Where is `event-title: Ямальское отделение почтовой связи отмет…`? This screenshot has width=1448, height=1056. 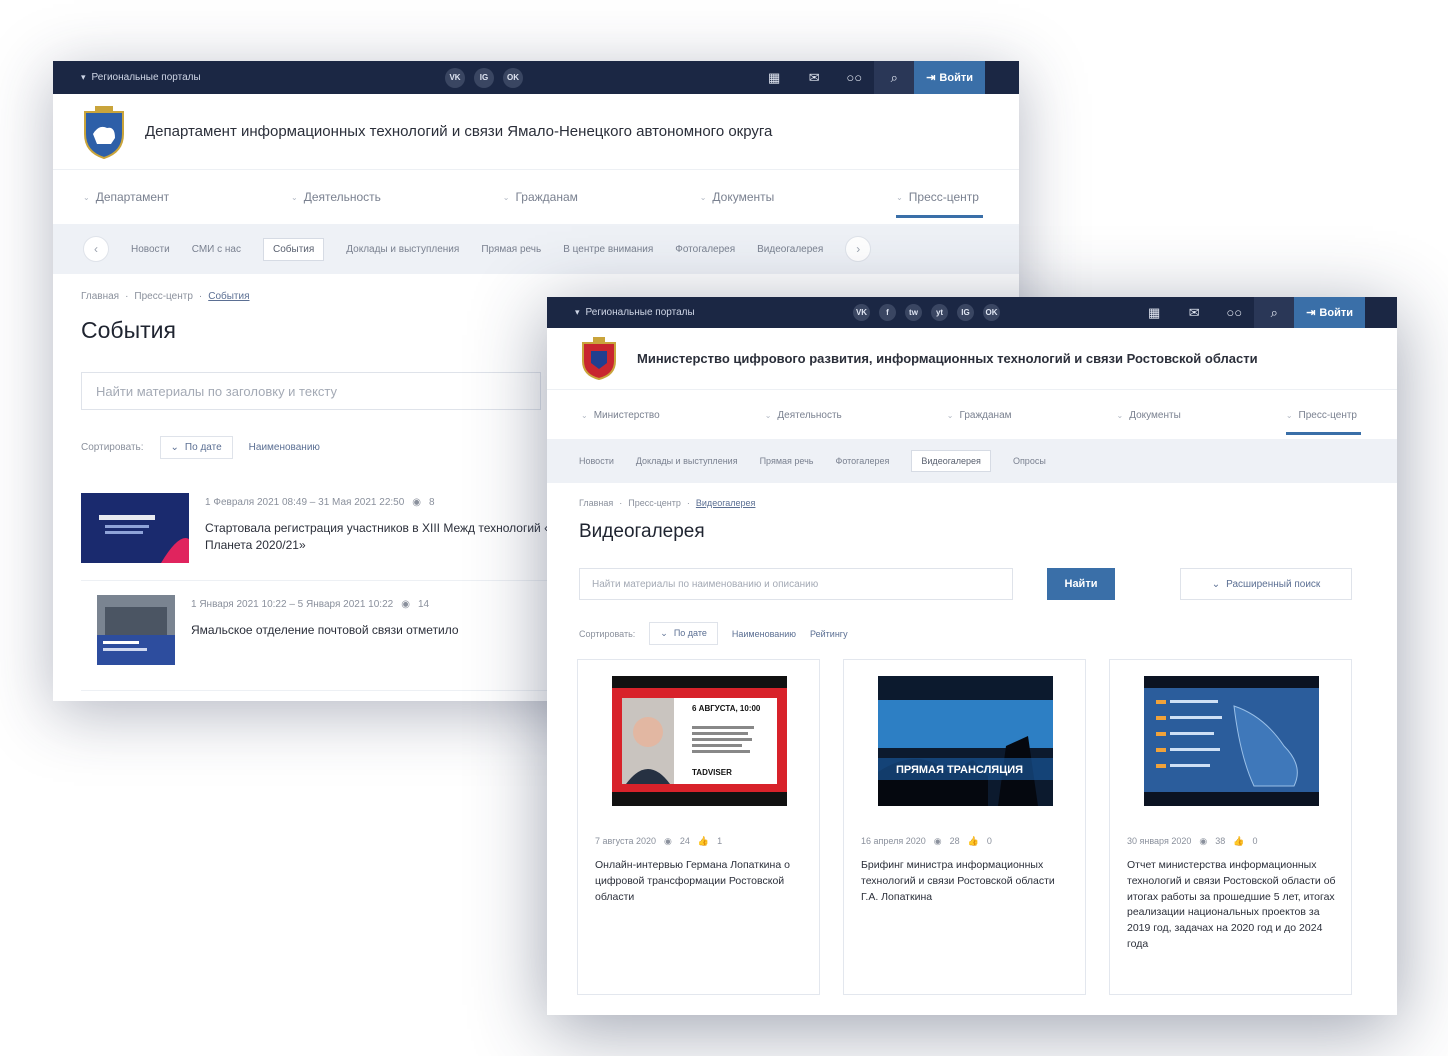 event-title: Ямальское отделение почтовой связи отмет… is located at coordinates (371, 630).